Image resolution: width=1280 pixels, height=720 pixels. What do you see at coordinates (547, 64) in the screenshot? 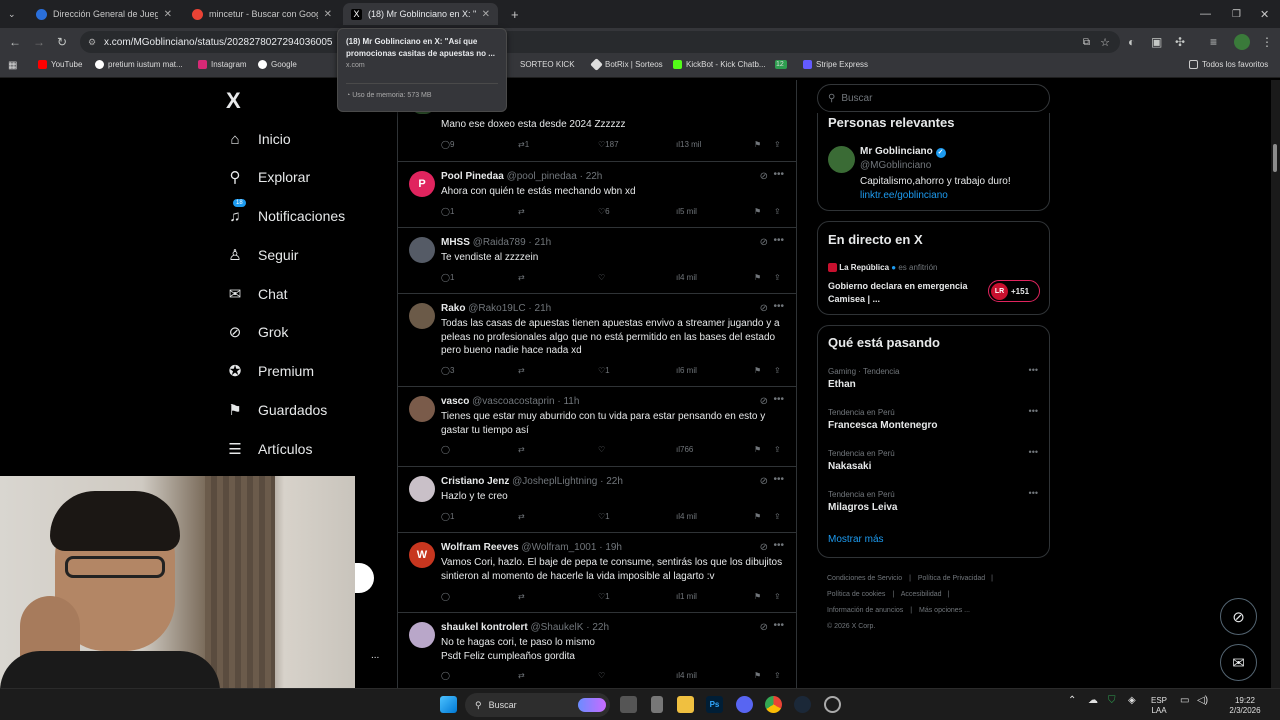
I see `bookmark-sorteo-kick: SORTEO KICK` at bounding box center [547, 64].